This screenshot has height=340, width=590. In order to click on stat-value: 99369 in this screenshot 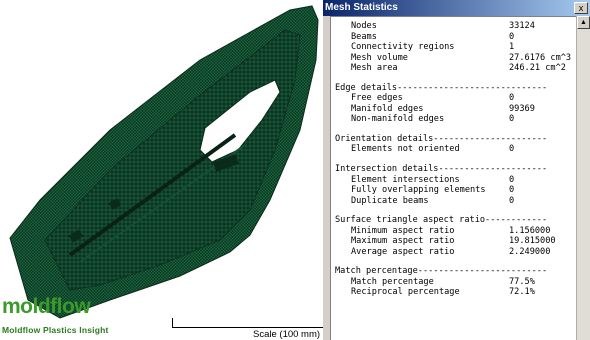, I will do `click(522, 108)`.